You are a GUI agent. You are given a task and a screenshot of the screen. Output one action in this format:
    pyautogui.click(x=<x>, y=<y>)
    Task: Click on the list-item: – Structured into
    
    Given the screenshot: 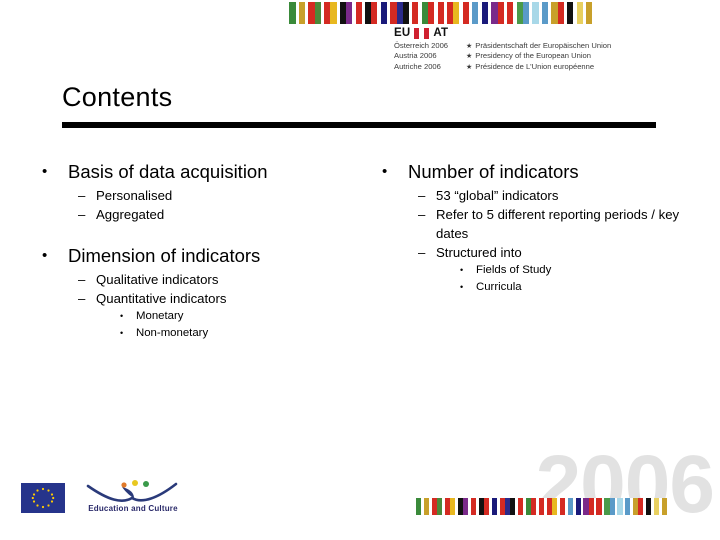 What is the action you would take?
    pyautogui.click(x=561, y=252)
    